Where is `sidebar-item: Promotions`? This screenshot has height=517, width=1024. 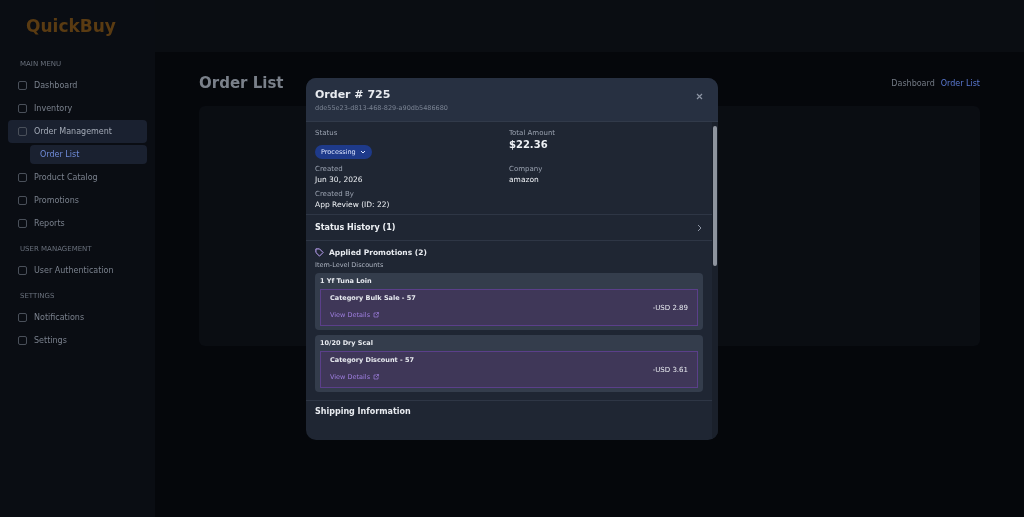 sidebar-item: Promotions is located at coordinates (77, 200).